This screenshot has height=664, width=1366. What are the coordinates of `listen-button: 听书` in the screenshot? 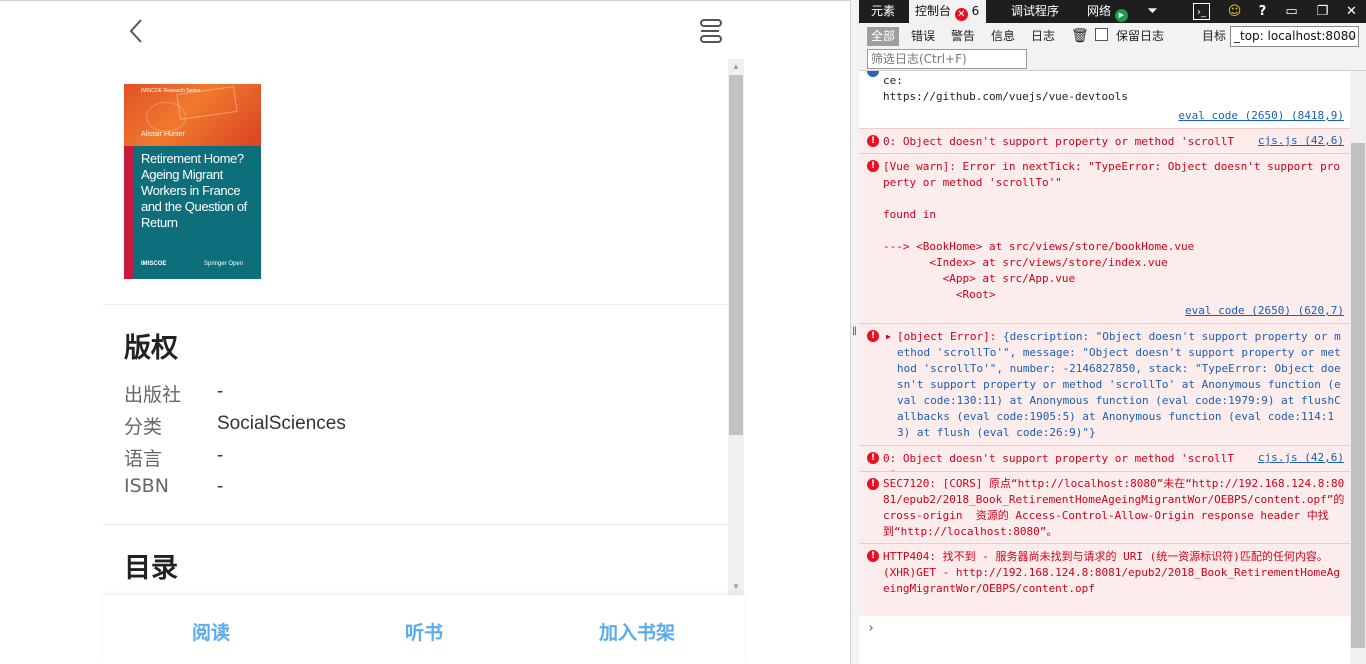 It's located at (424, 631).